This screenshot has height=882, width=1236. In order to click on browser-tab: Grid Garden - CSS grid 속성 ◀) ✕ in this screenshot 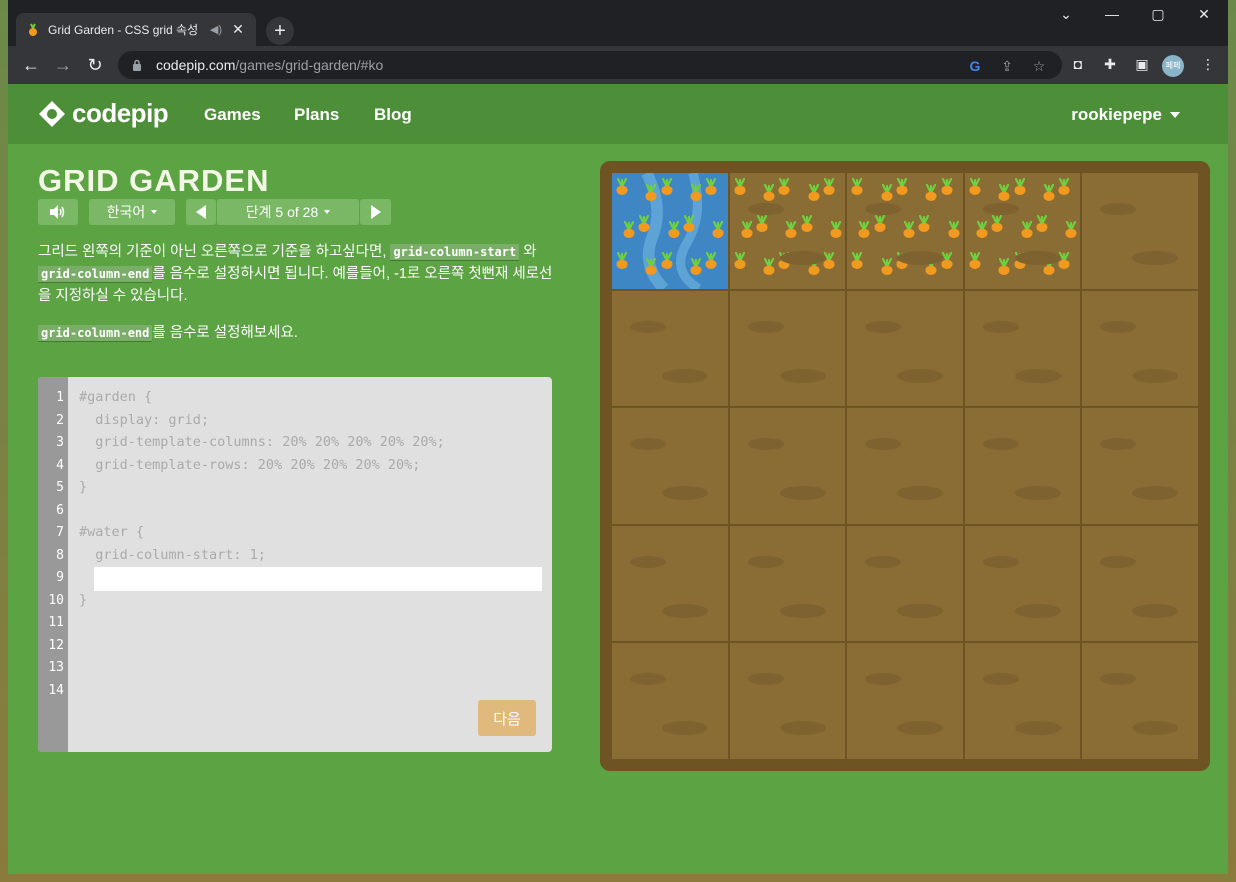, I will do `click(136, 29)`.